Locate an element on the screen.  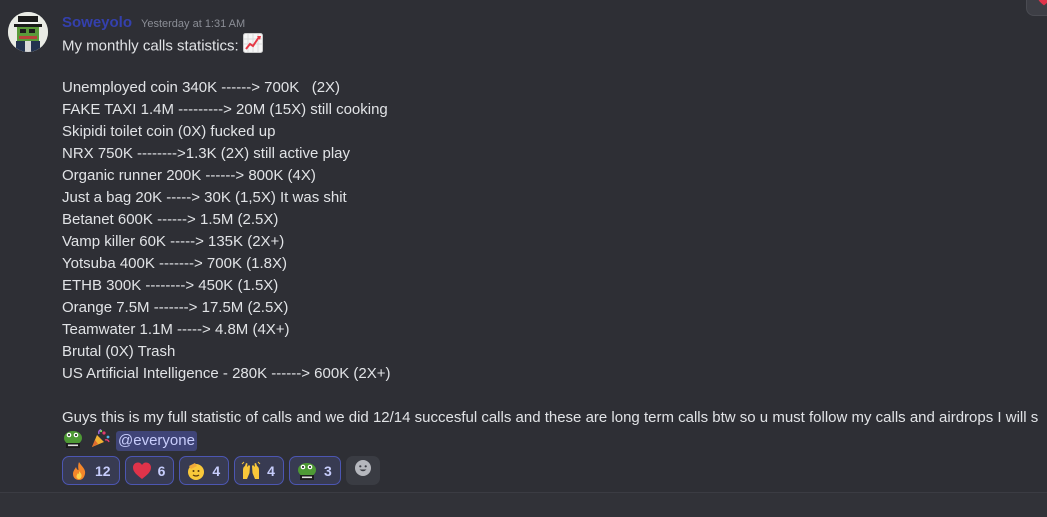
add-reaction-icon is located at coordinates (363, 470).